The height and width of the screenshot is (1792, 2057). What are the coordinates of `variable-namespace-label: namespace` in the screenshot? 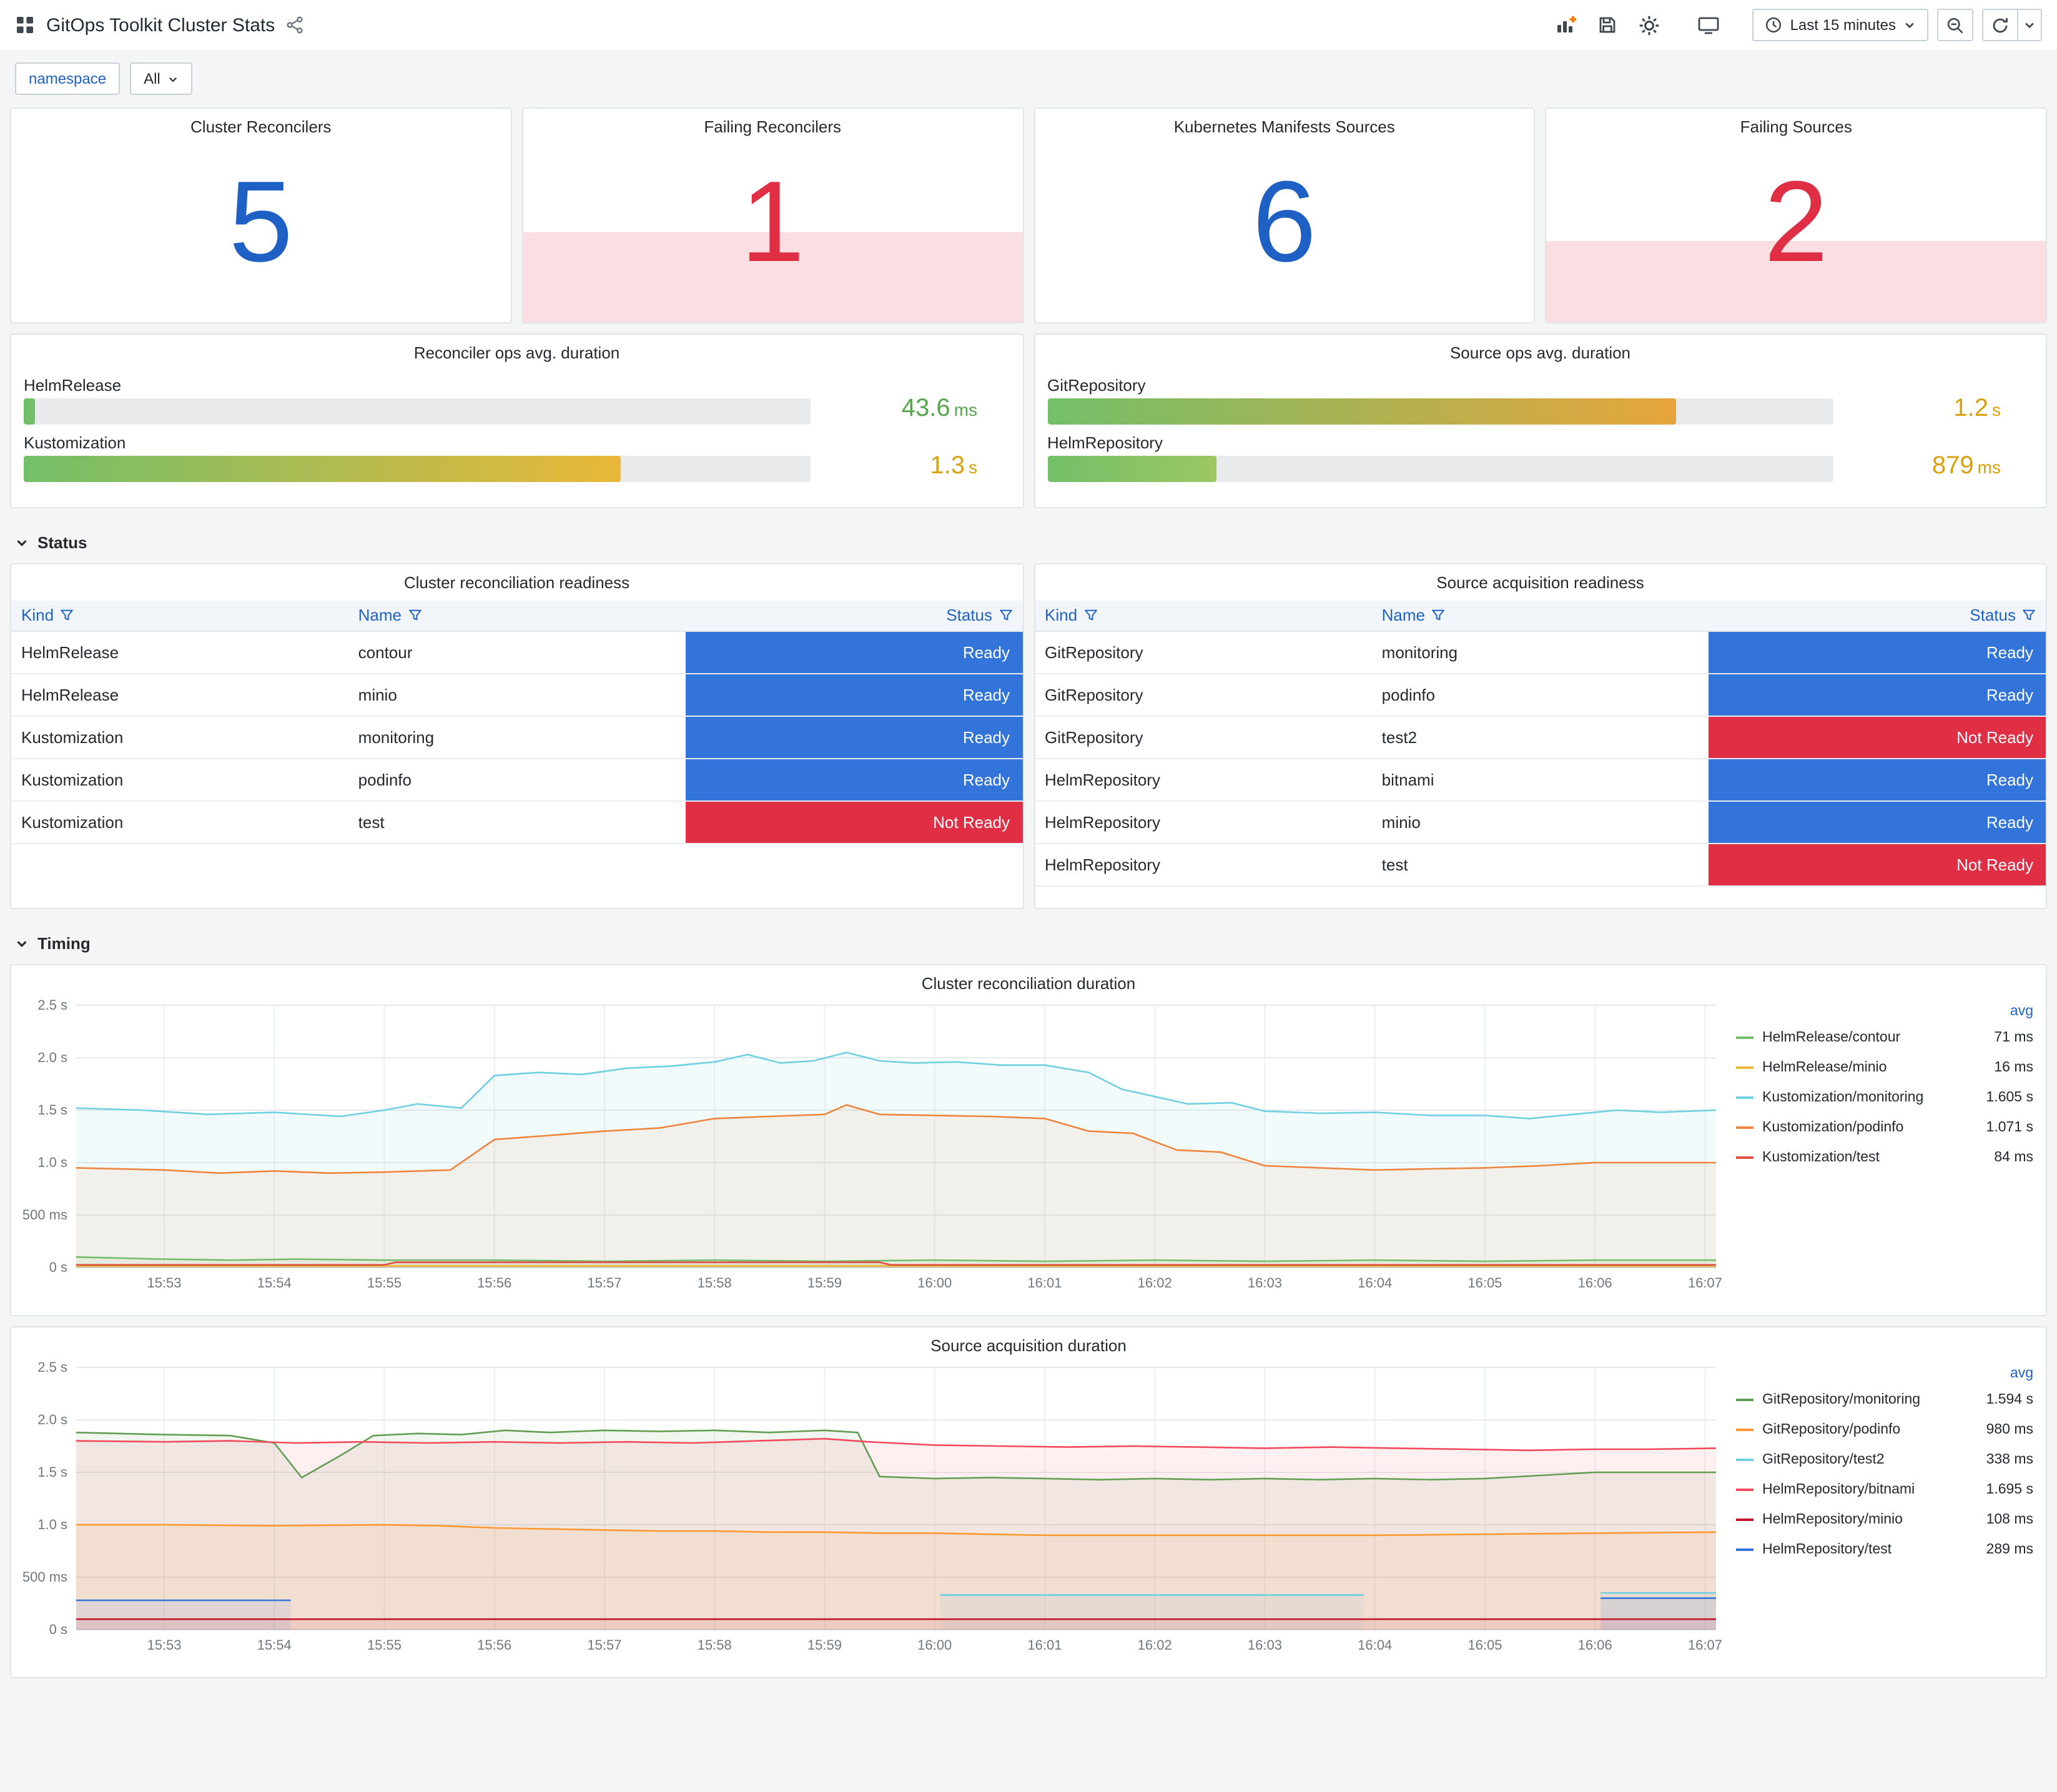 It's located at (68, 78).